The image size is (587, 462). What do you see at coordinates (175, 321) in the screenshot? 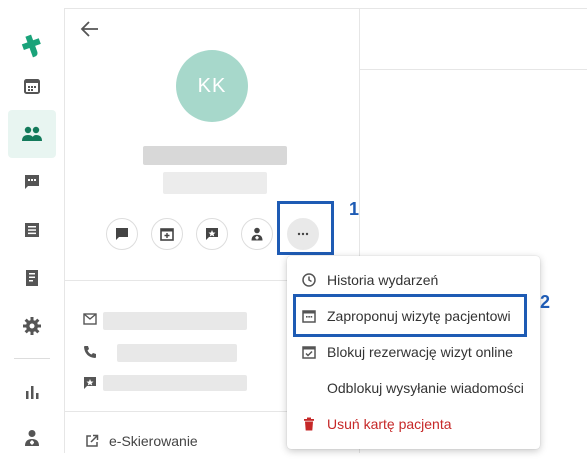
I see `email-redacted` at bounding box center [175, 321].